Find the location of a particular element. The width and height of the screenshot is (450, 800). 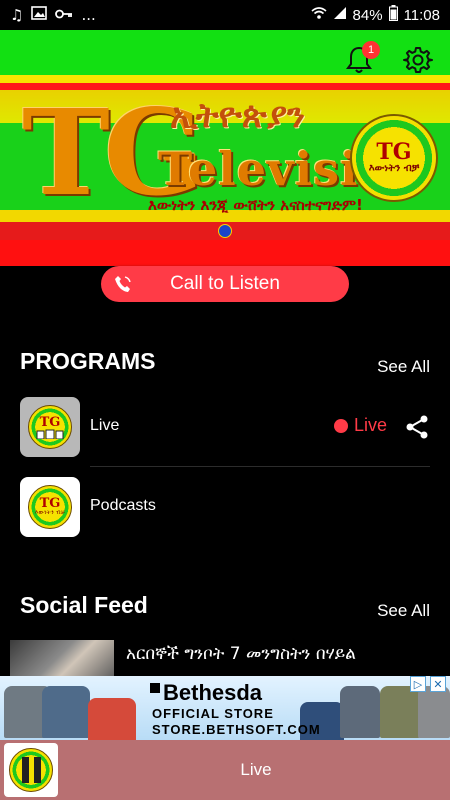

podcasts-thumbnail: TG እውነትን ብቻ is located at coordinates (50, 507).